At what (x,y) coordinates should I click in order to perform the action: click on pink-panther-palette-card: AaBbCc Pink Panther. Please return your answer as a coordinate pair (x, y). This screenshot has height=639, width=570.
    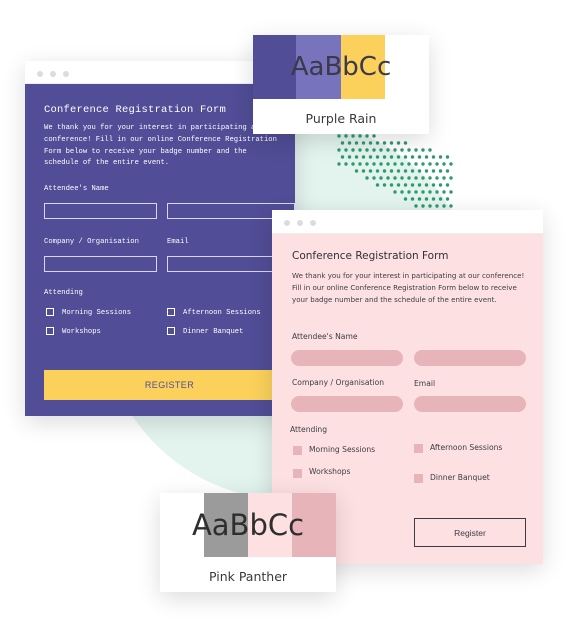
    Looking at the image, I should click on (248, 542).